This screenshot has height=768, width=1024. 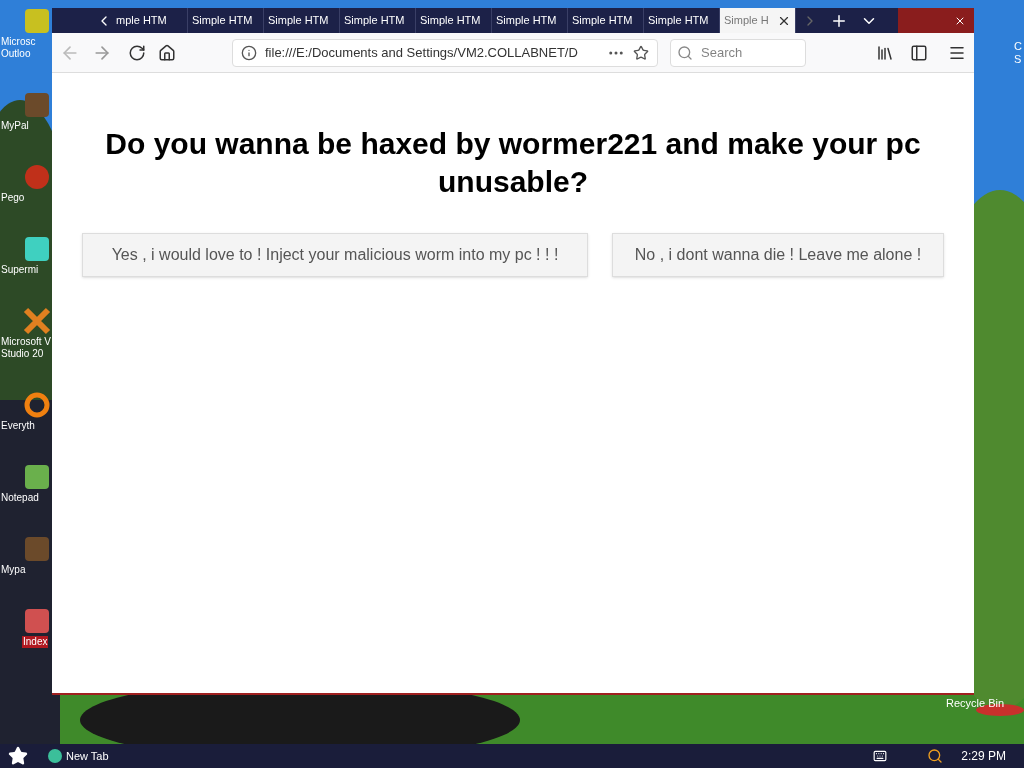 What do you see at coordinates (983, 756) in the screenshot?
I see `clock: 2:29 PM` at bounding box center [983, 756].